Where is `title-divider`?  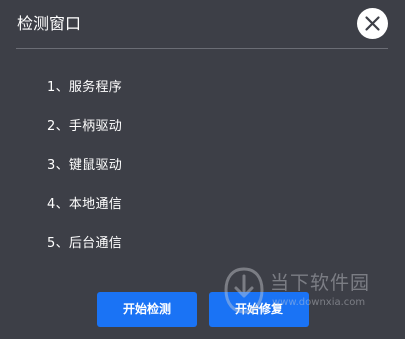 title-divider is located at coordinates (202, 48).